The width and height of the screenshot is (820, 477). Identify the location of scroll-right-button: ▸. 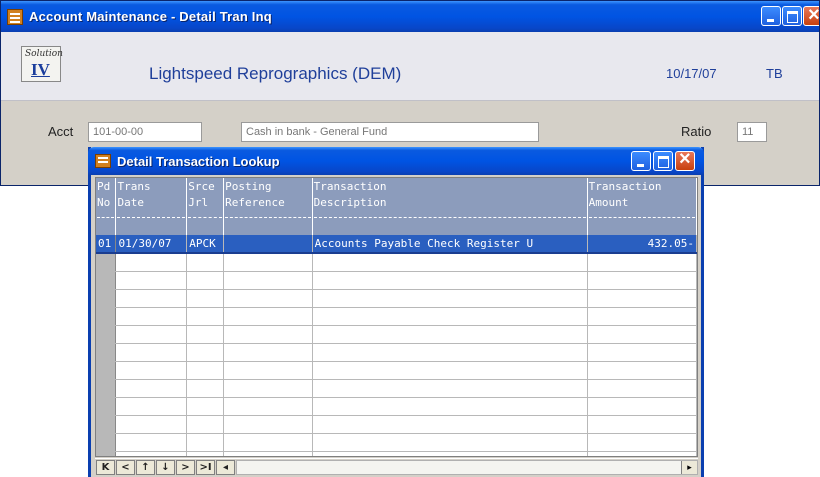
(689, 467).